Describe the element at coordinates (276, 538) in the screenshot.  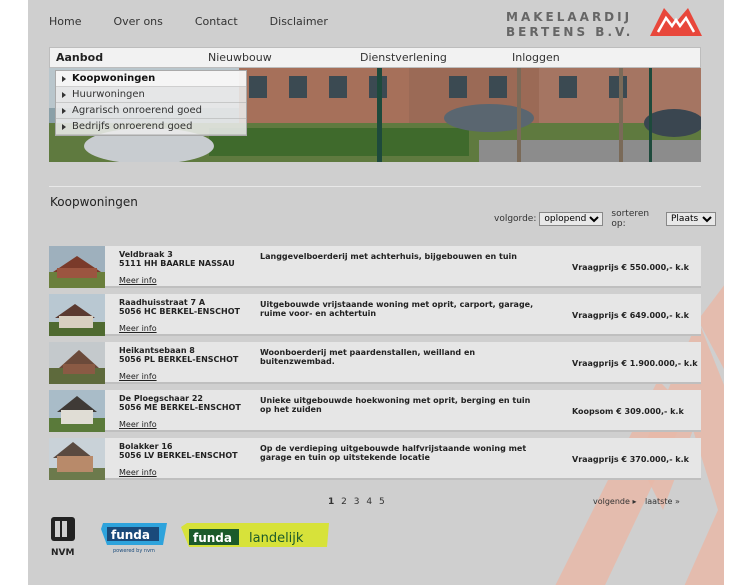
I see `landelijk-label: landelijk` at that location.